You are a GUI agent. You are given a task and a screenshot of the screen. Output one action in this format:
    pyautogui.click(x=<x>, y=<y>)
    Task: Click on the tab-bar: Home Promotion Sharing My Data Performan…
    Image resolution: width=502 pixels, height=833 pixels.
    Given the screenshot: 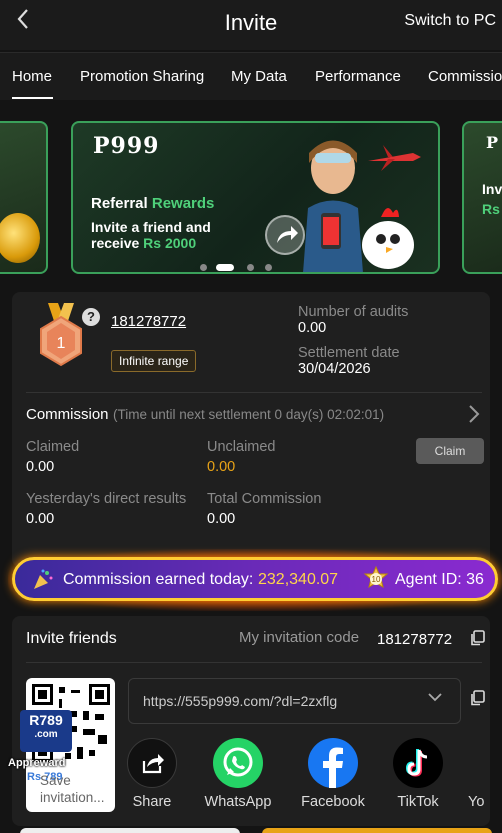 What is the action you would take?
    pyautogui.click(x=251, y=76)
    